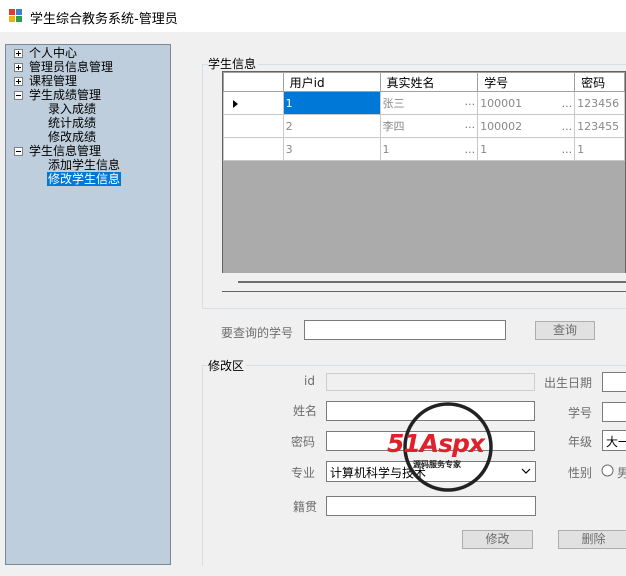 The width and height of the screenshot is (626, 576). I want to click on column-header: 学号, so click(526, 82).